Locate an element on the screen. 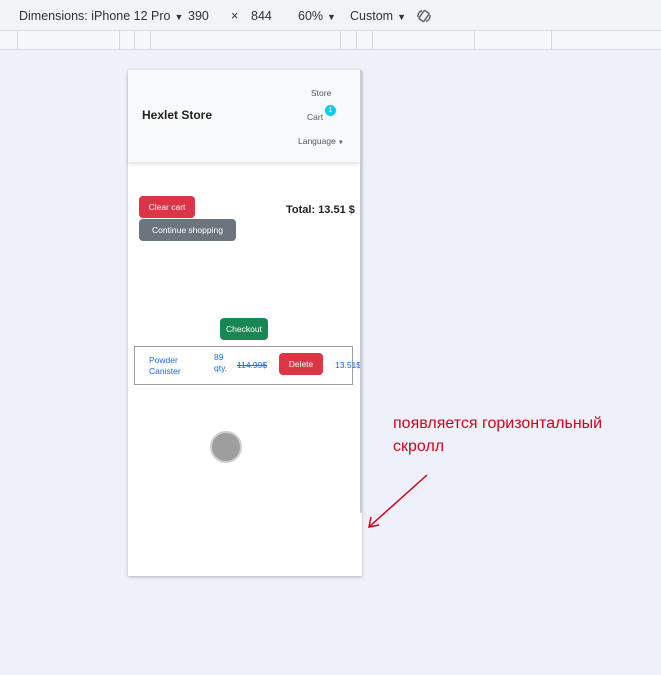 The height and width of the screenshot is (675, 661). delete-item-button: Delete is located at coordinates (301, 364).